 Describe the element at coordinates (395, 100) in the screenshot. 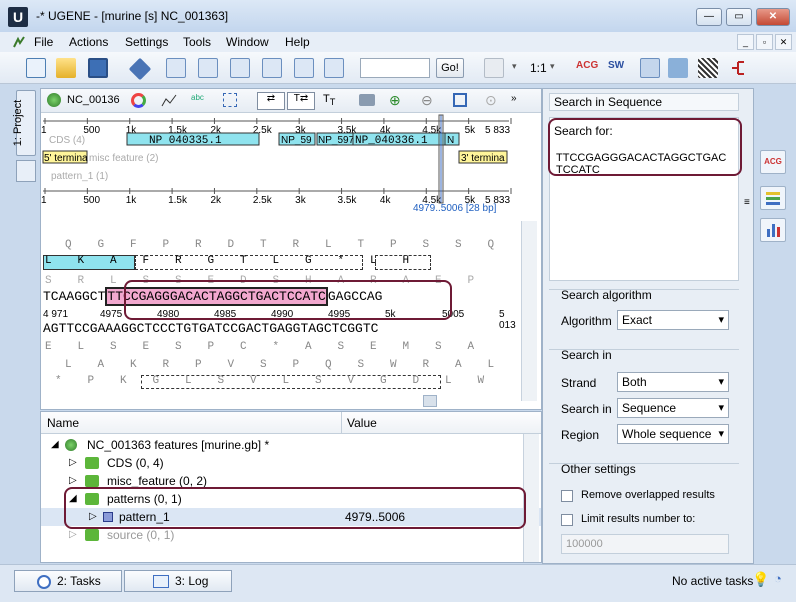

I see `zoom-in-icon: ⊕` at that location.